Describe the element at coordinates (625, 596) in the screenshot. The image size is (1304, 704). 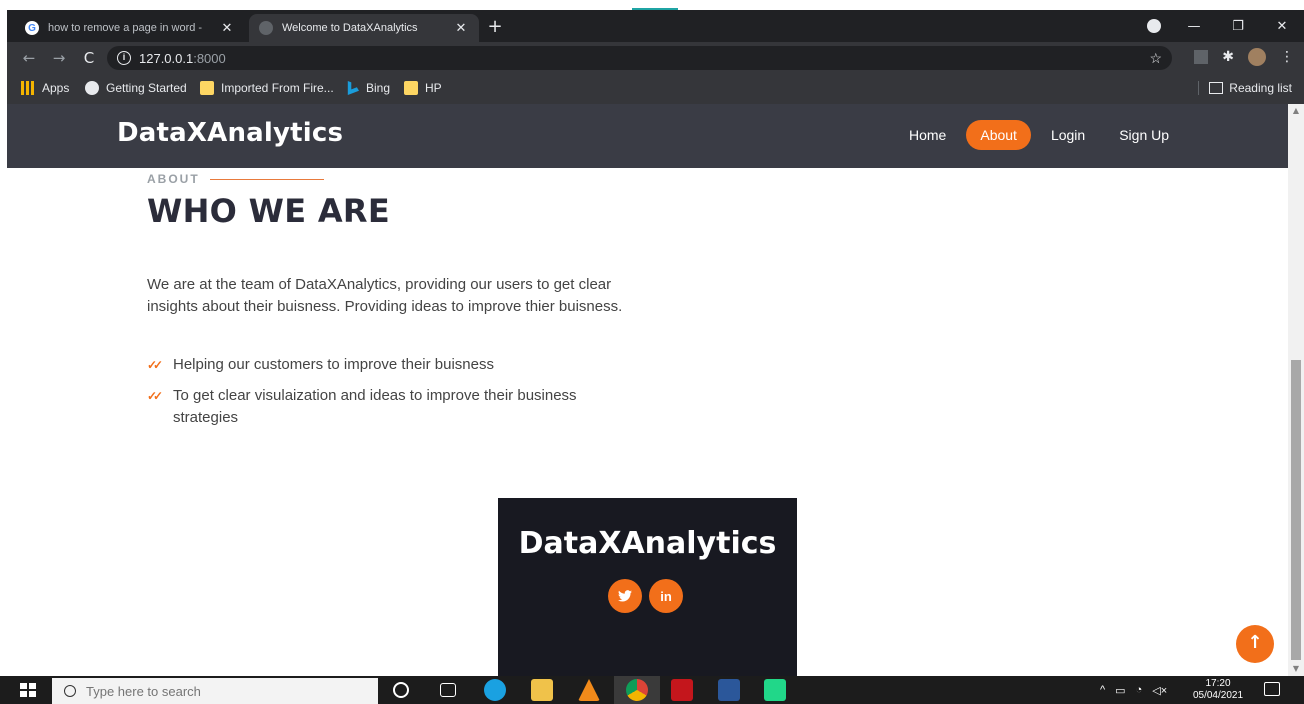
I see `twitter-icon` at that location.